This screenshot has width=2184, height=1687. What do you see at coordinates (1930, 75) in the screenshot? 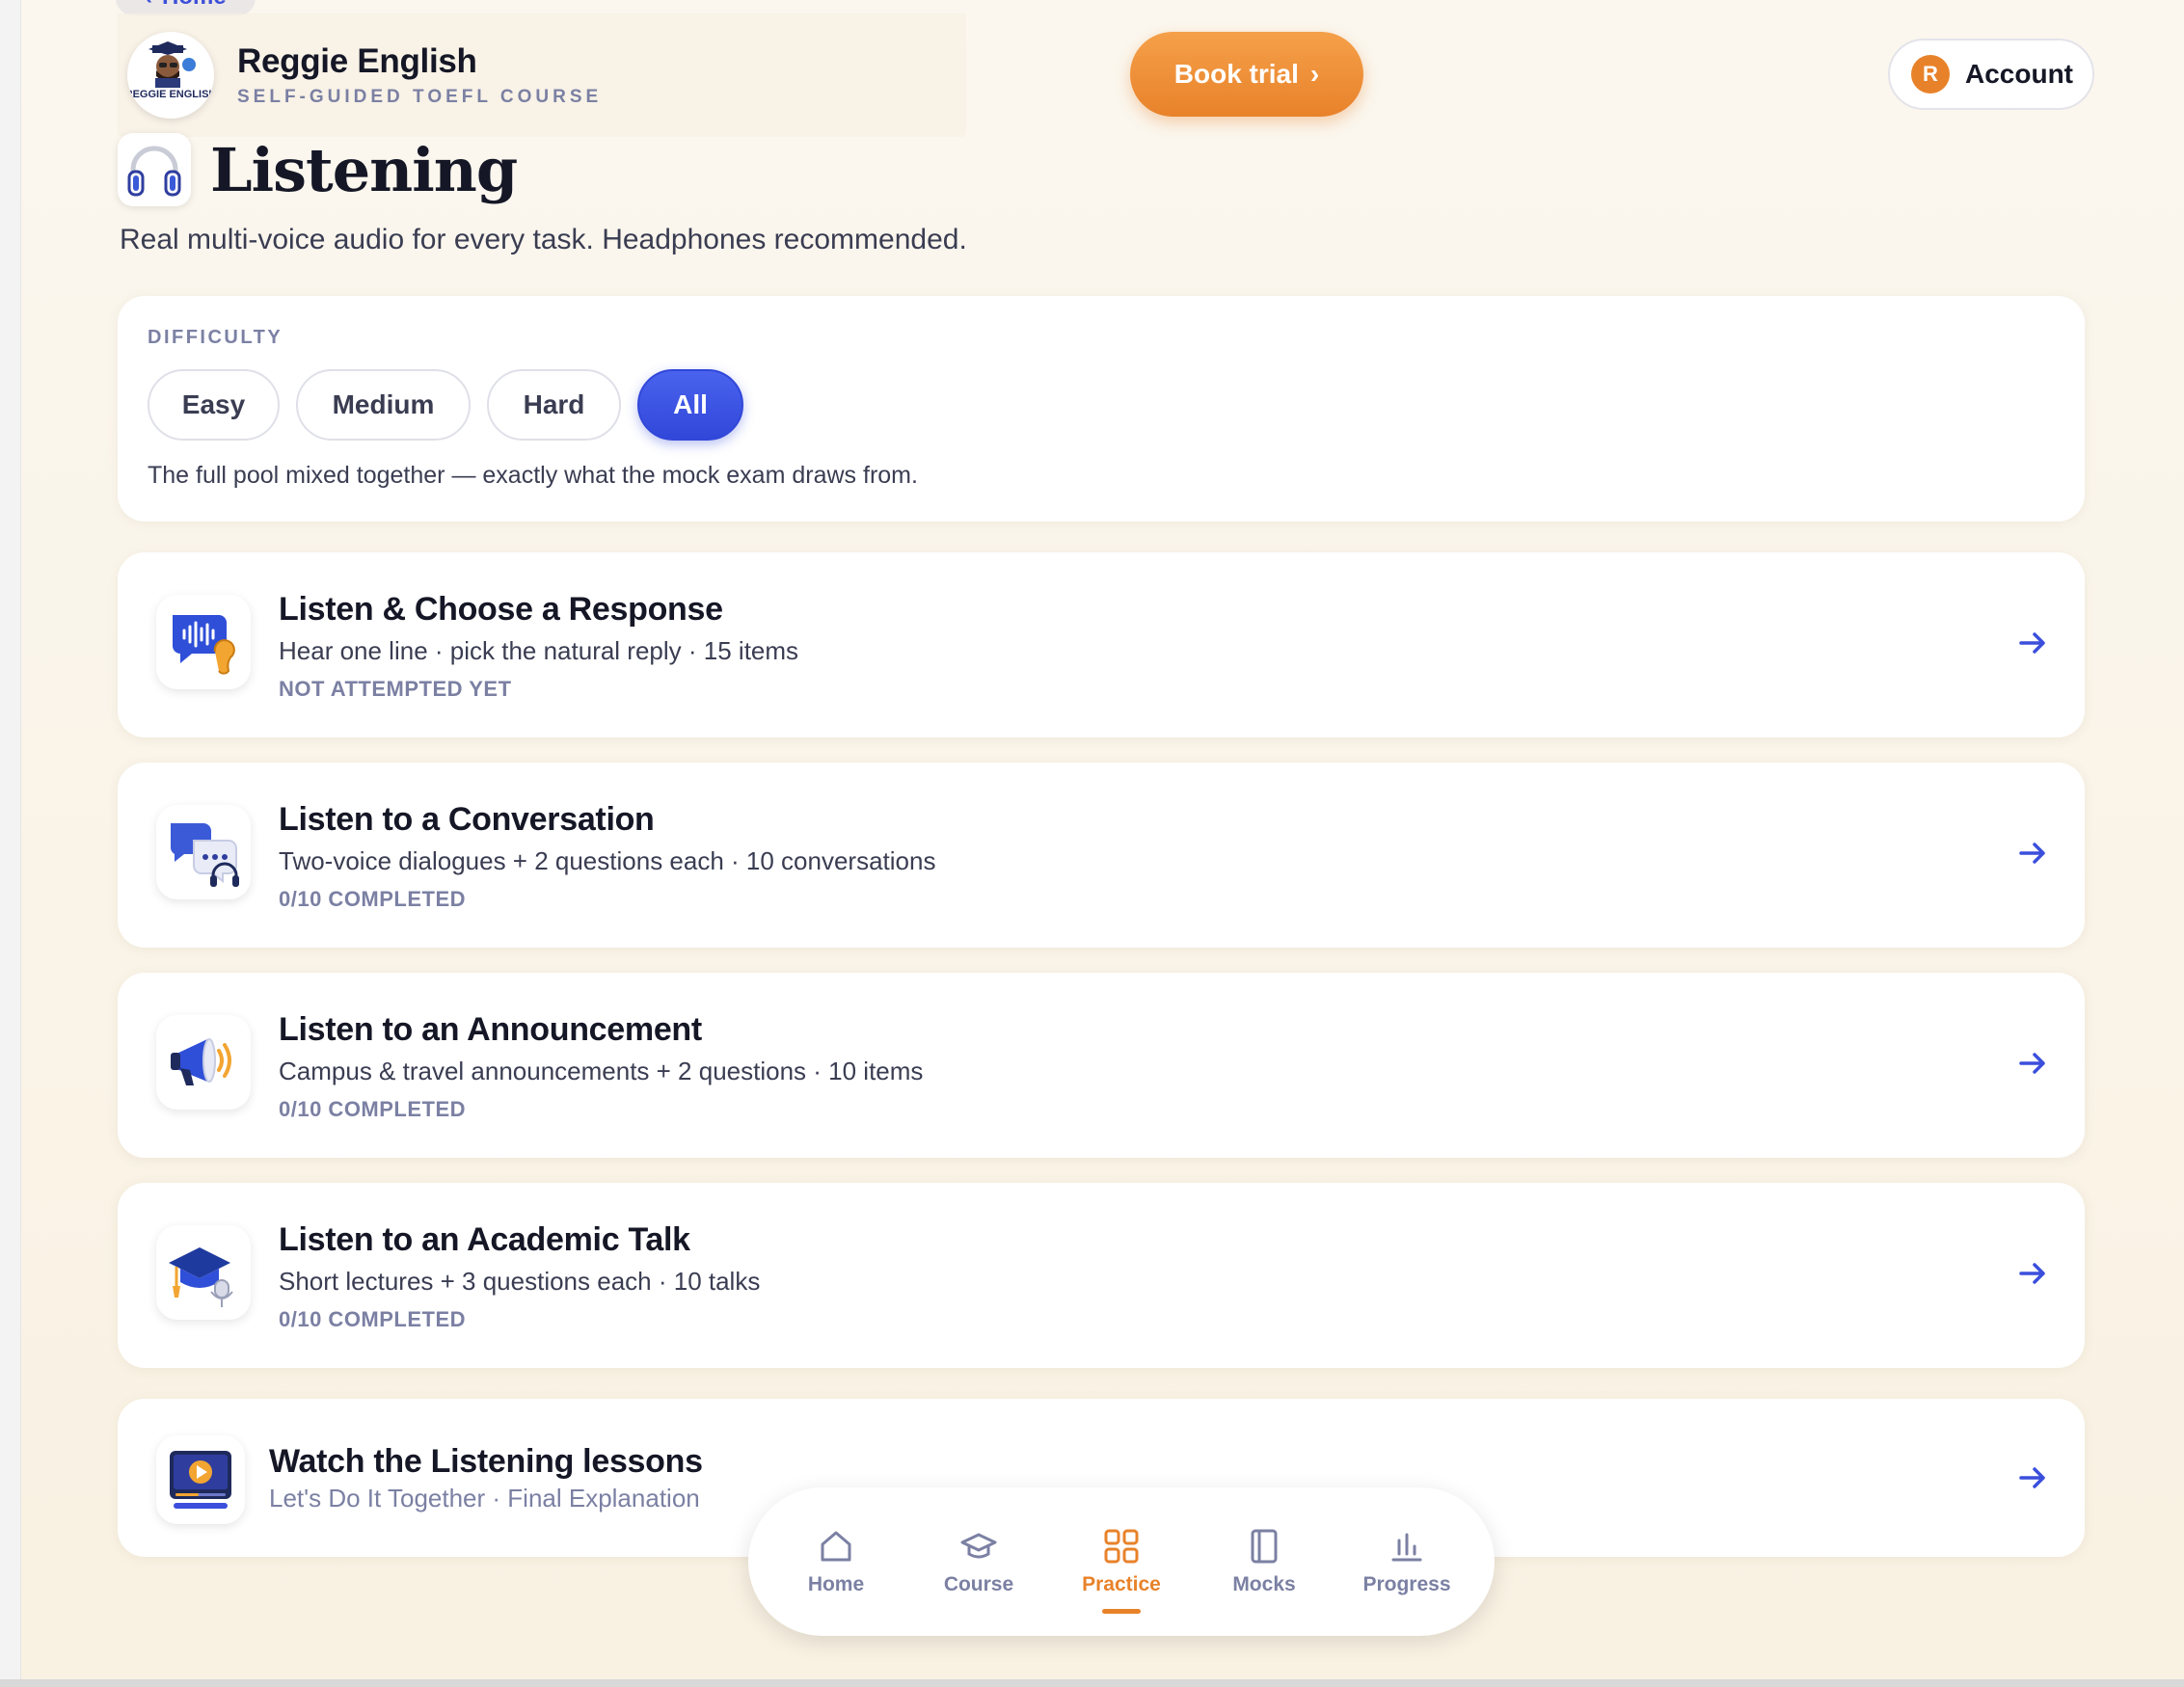
I see `account-avatar: R` at bounding box center [1930, 75].